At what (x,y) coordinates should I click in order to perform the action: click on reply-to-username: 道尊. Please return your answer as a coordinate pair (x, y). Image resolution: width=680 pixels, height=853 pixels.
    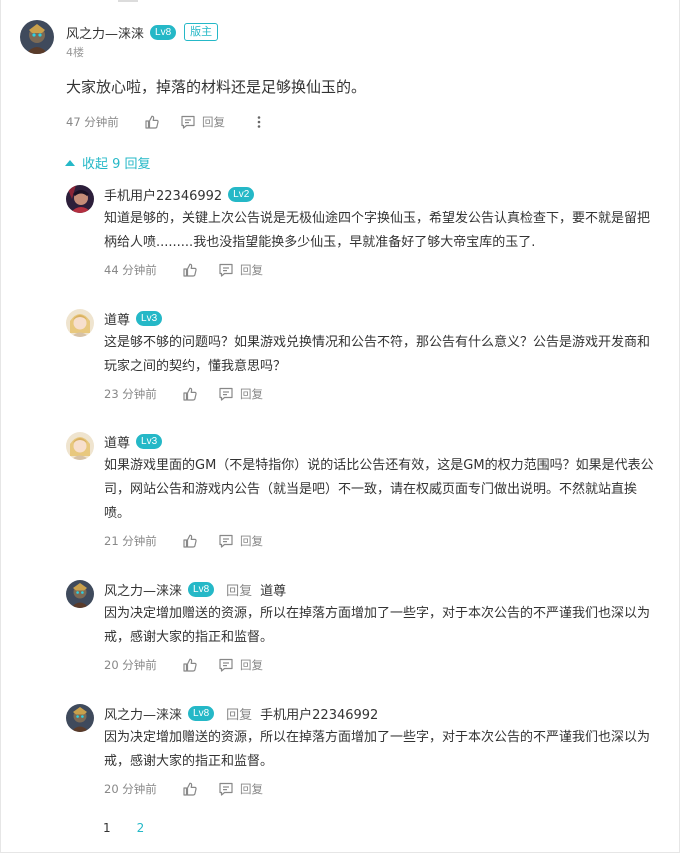
    Looking at the image, I should click on (273, 589).